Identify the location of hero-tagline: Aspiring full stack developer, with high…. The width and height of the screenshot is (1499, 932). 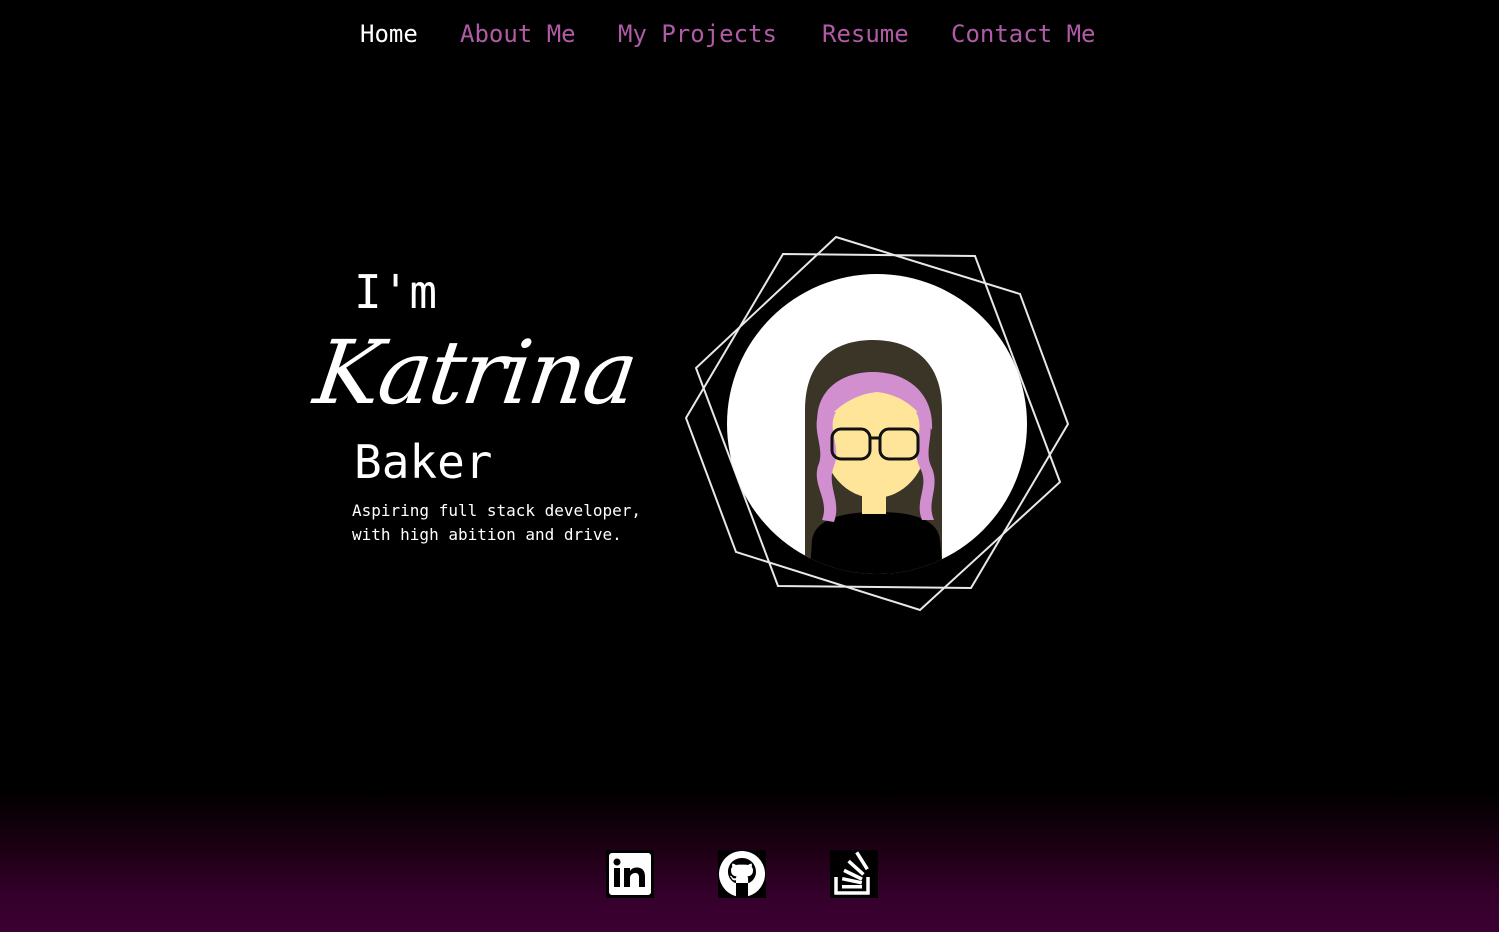
(512, 523).